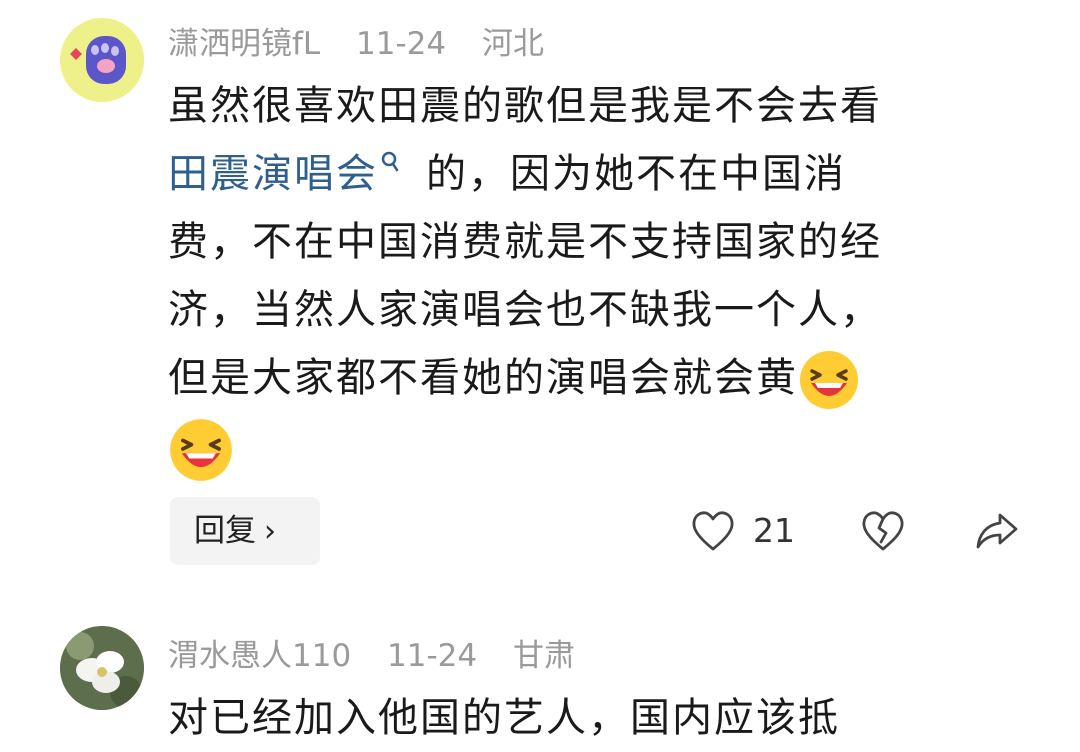 Image resolution: width=1080 pixels, height=752 pixels. I want to click on broken-heart-icon, so click(883, 531).